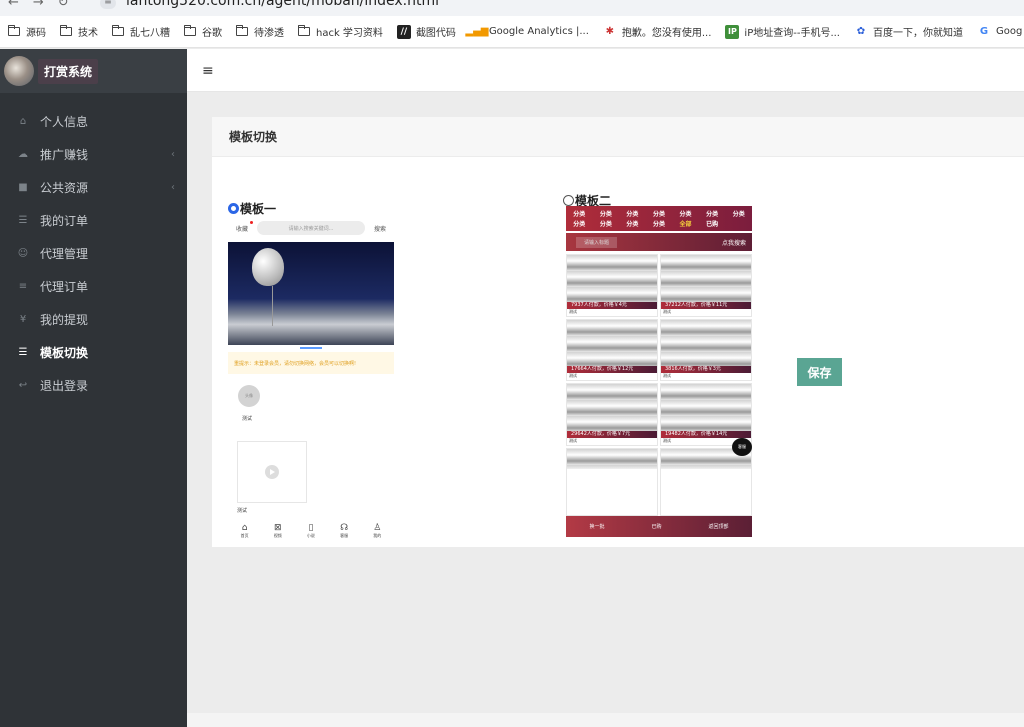  What do you see at coordinates (984, 31) in the screenshot?
I see `google-icon: G` at bounding box center [984, 31].